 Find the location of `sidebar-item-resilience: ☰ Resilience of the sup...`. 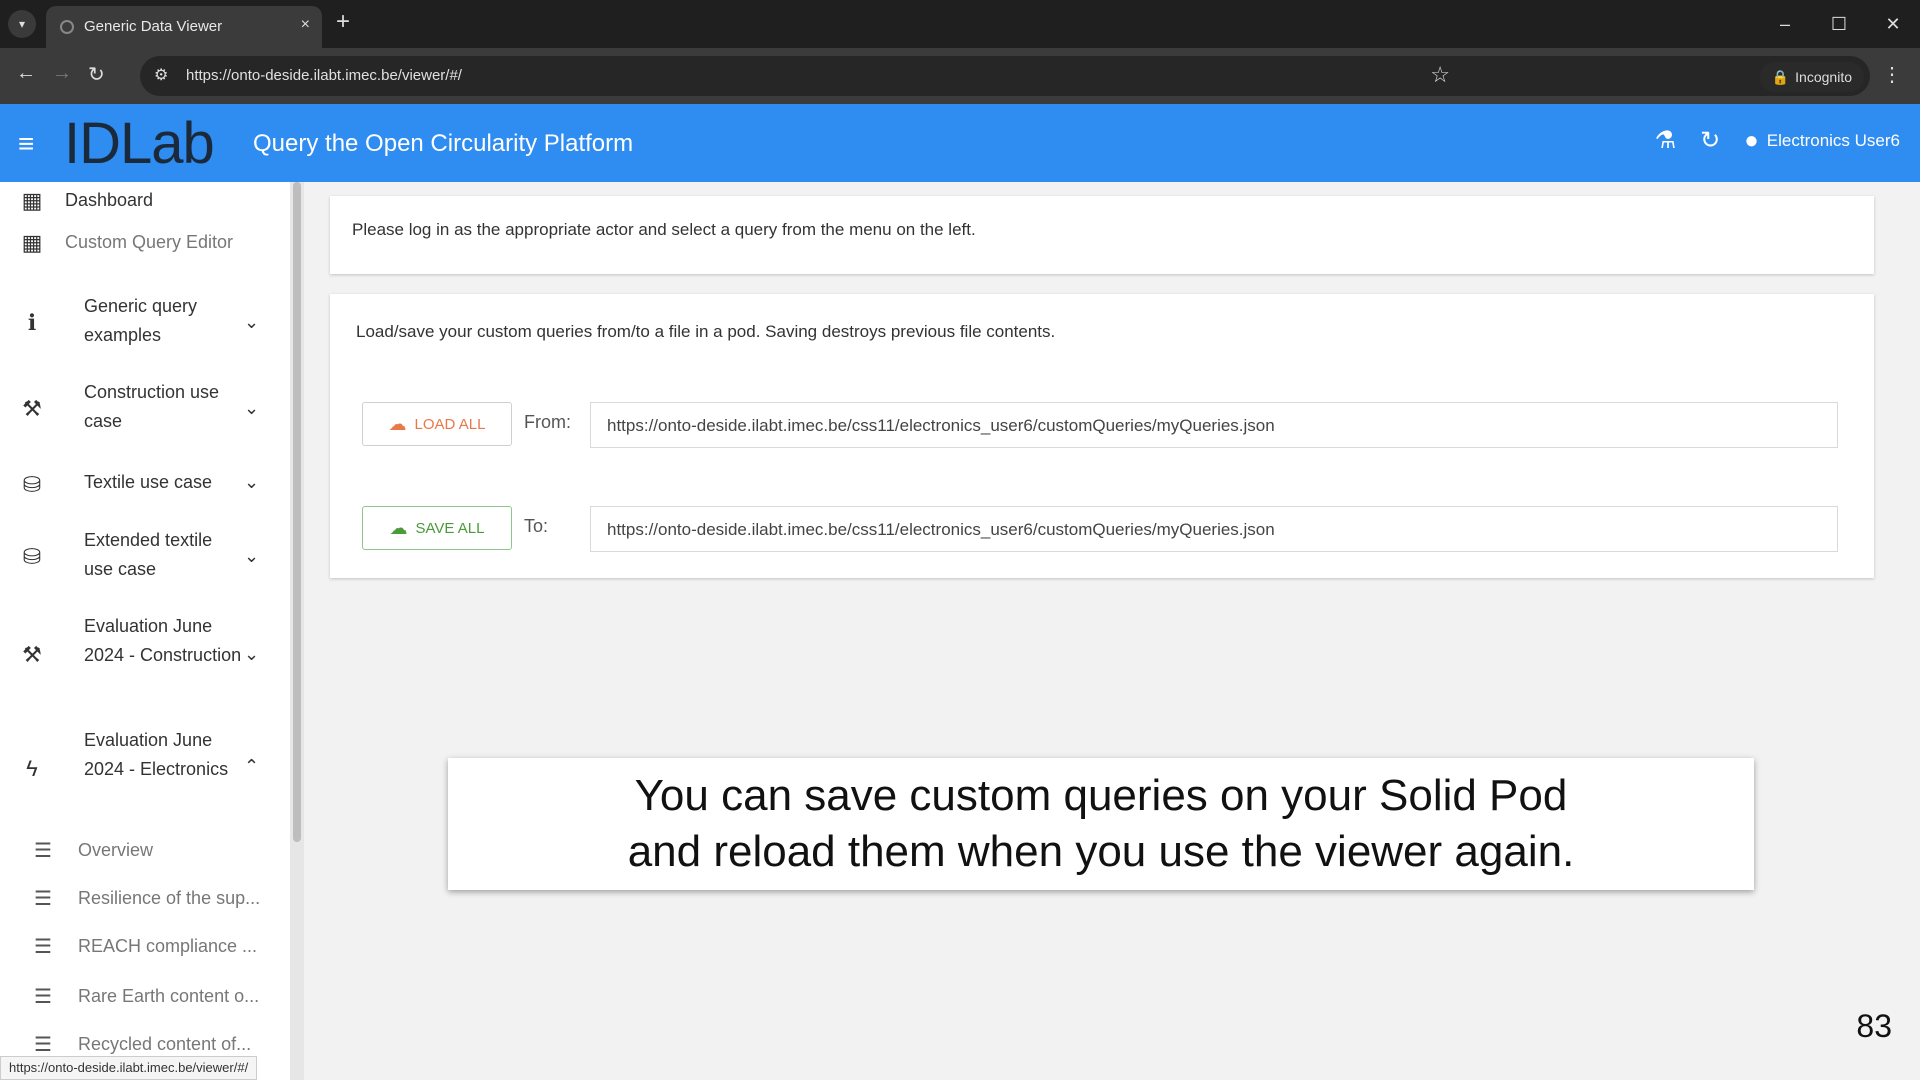

sidebar-item-resilience: ☰ Resilience of the sup... is located at coordinates (145, 898).